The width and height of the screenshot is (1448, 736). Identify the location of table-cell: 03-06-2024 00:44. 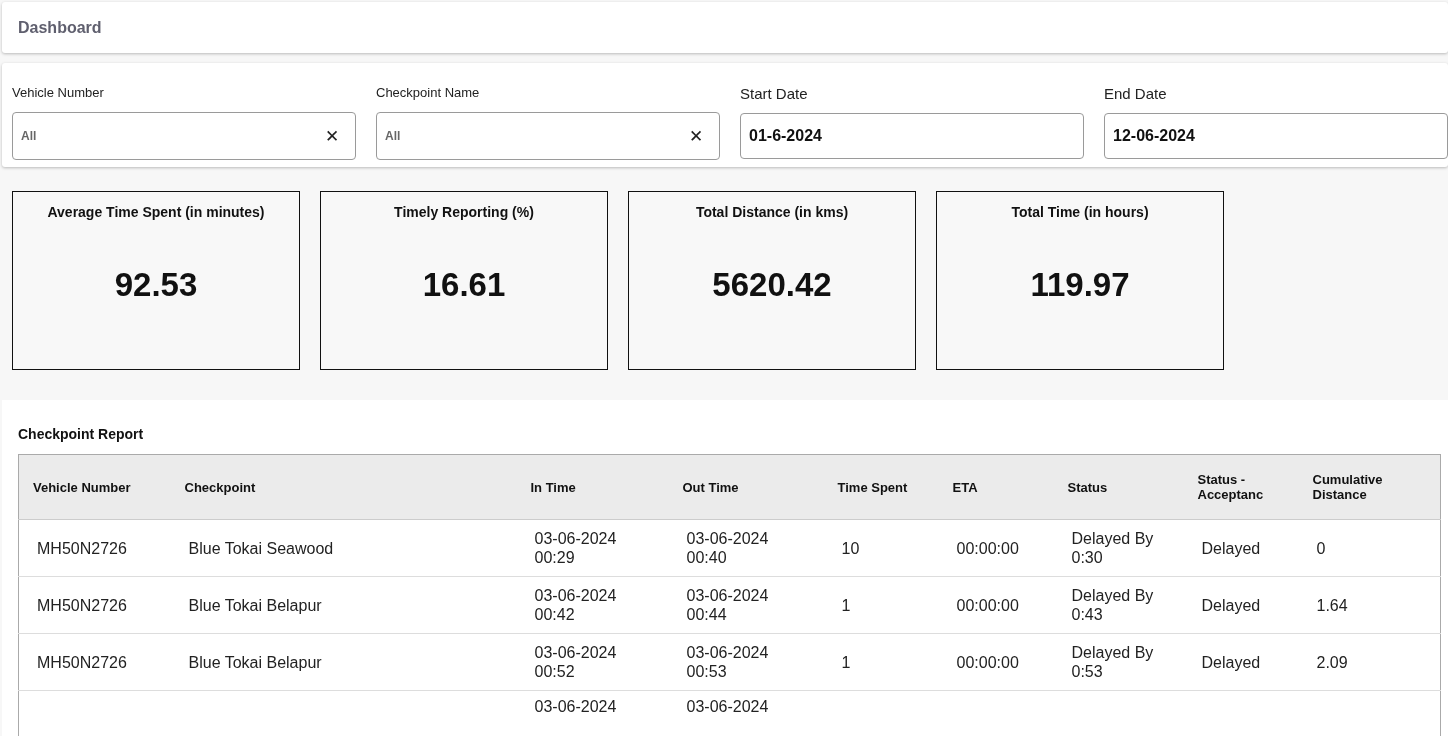
(746, 605).